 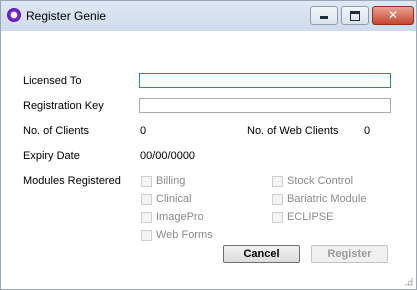 I want to click on no-of-clients-label: No. of Clients, so click(x=56, y=131).